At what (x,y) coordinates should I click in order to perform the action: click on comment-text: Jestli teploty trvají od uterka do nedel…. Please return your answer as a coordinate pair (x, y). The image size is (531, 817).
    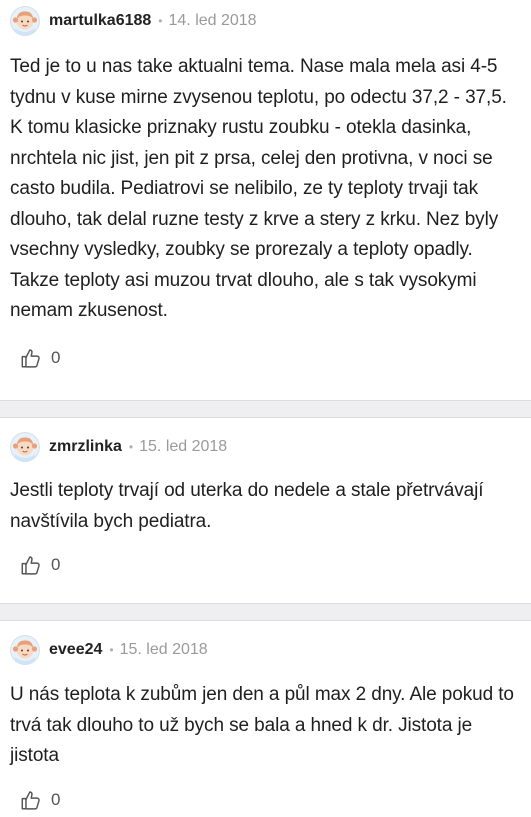
    Looking at the image, I should click on (247, 506).